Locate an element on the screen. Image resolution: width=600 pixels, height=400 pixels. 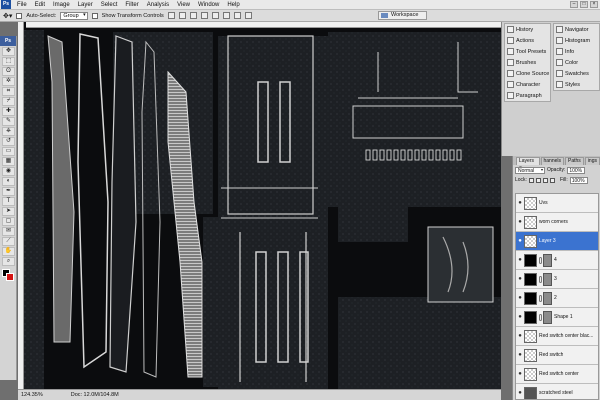
notes-icon: ✉ is located at coordinates (8, 231).